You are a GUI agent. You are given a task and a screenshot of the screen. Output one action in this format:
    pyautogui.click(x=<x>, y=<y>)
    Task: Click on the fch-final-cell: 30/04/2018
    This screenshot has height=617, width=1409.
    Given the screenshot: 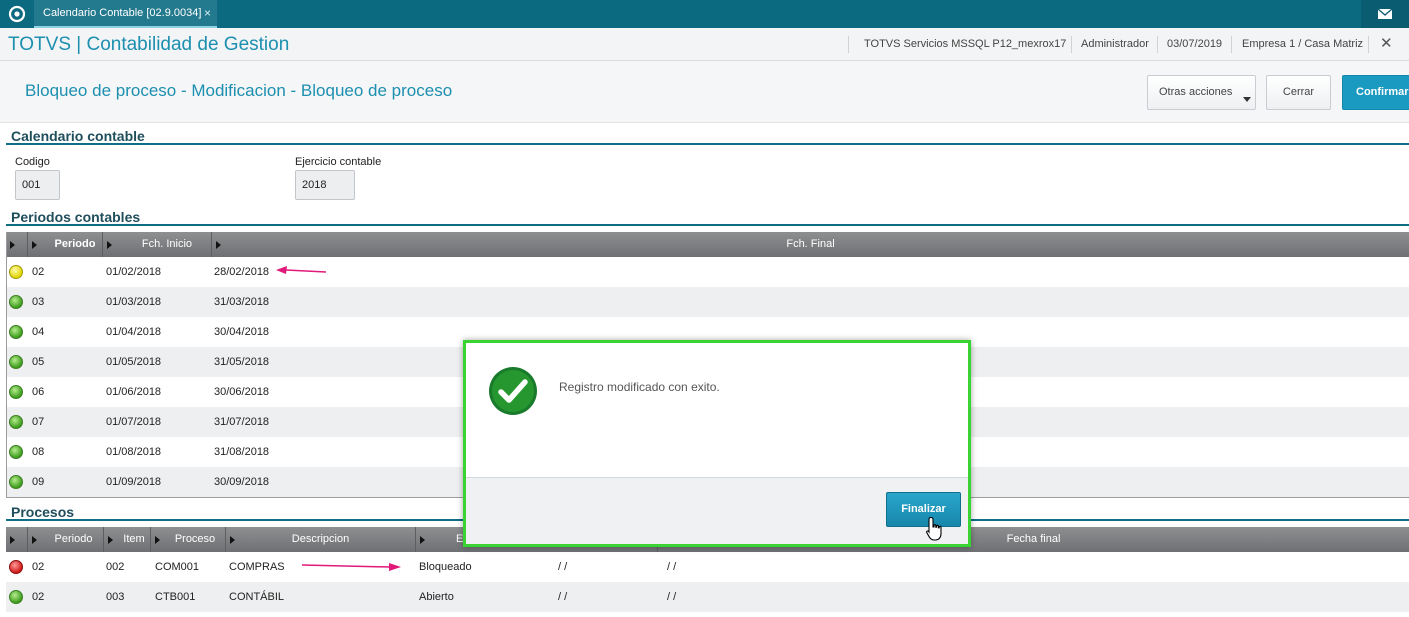 What is the action you would take?
    pyautogui.click(x=242, y=332)
    